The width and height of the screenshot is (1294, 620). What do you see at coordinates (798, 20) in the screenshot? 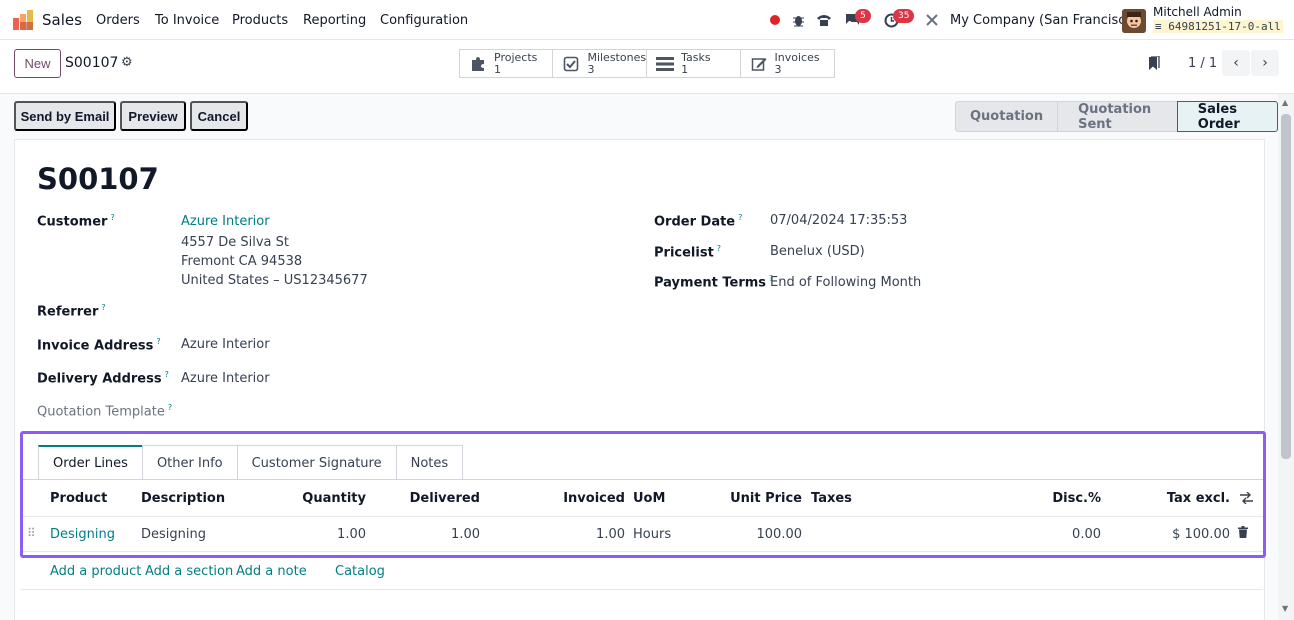
I see `debug-icon` at bounding box center [798, 20].